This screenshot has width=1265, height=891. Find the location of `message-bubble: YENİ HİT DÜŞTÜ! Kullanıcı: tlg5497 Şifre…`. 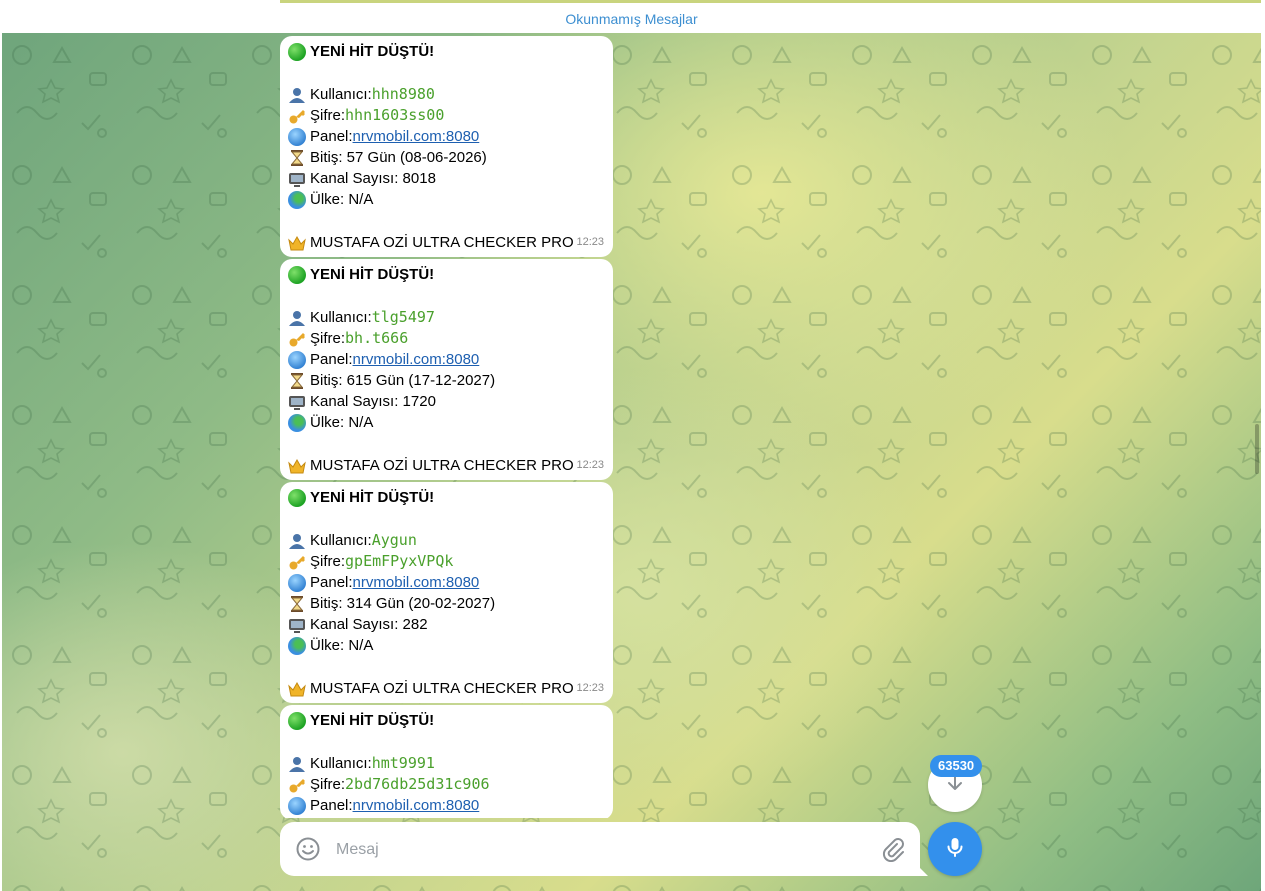

message-bubble: YENİ HİT DÜŞTÜ! Kullanıcı: tlg5497 Şifre… is located at coordinates (446, 369).